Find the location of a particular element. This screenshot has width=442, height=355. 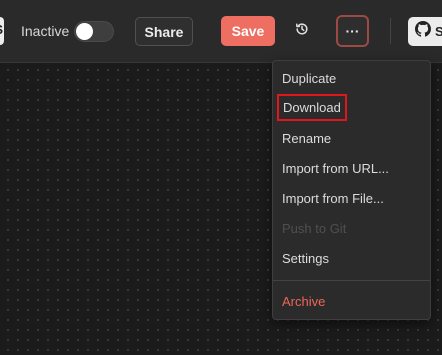

menu-item-settings: Settings is located at coordinates (305, 258).